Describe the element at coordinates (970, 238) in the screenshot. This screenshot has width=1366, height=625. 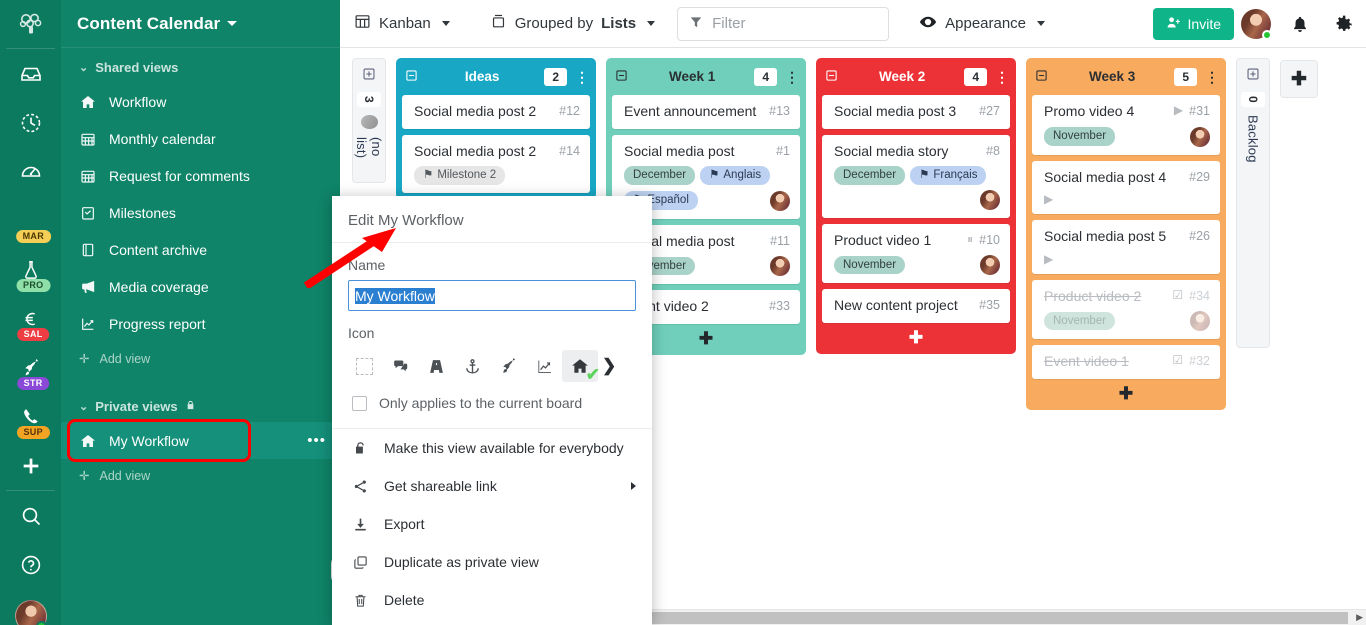
I see `paused-icon: ⏸` at that location.